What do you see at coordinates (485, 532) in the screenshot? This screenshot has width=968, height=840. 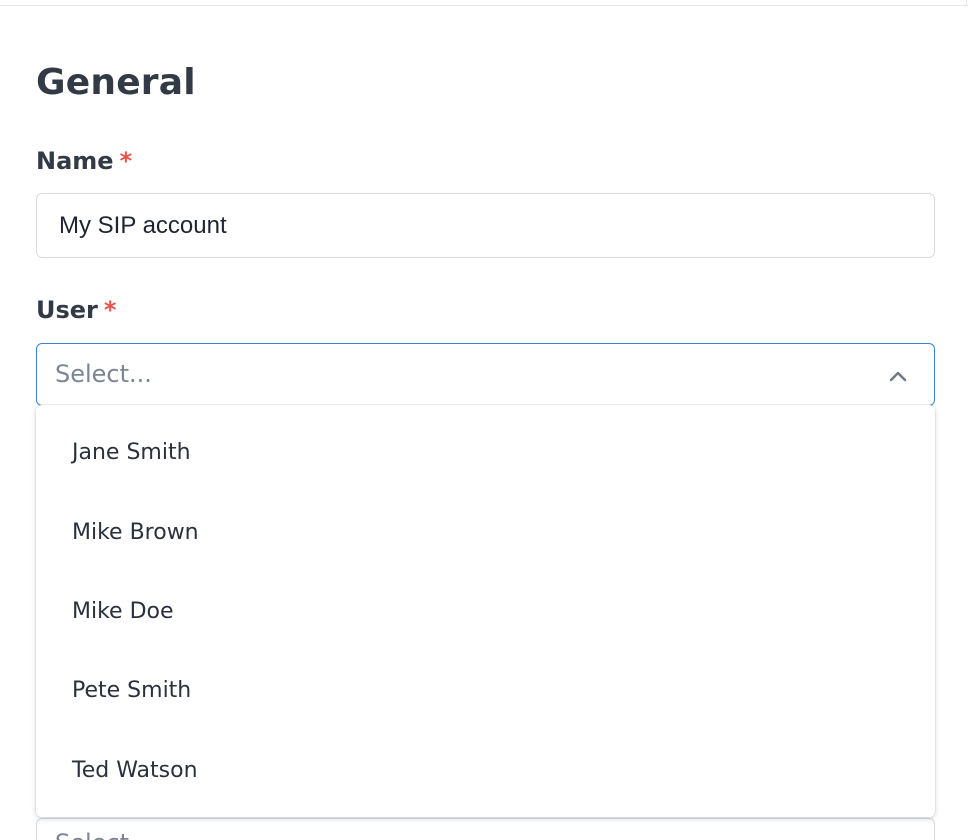 I see `user-option-mike-brown: Mike Brown` at bounding box center [485, 532].